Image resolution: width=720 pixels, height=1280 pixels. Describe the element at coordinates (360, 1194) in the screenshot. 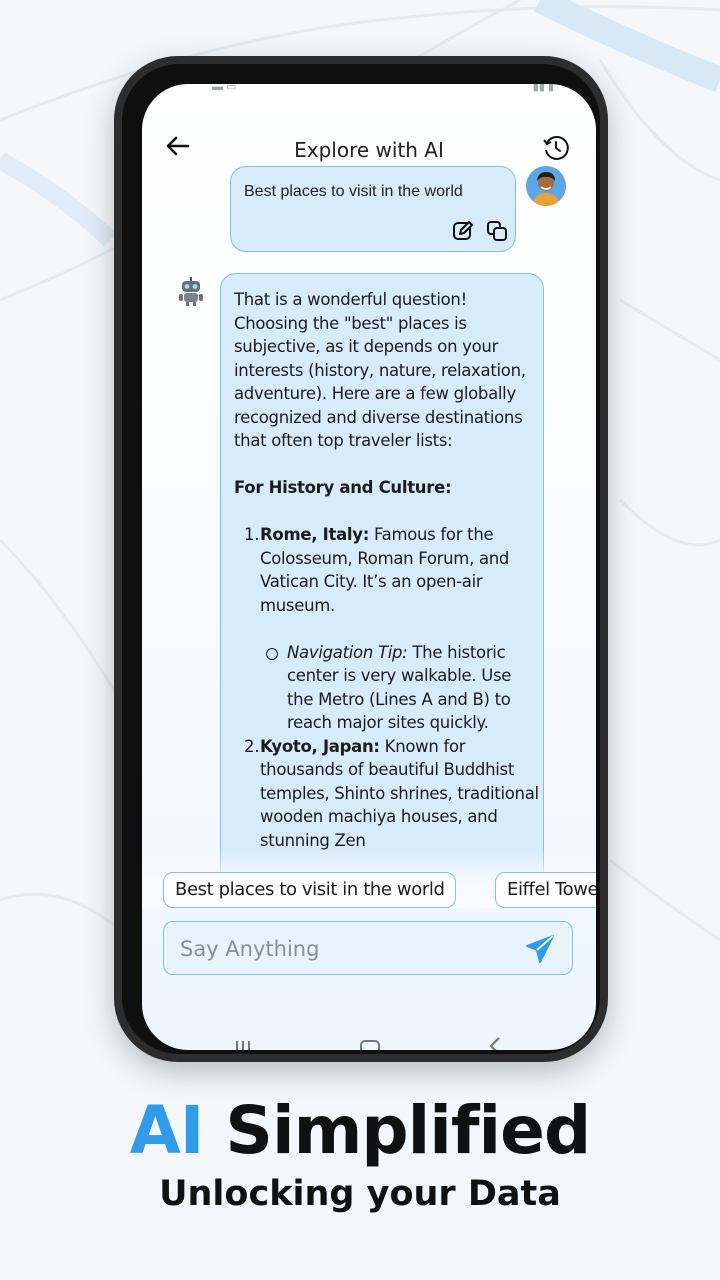

I see `promo-subline: Unlocking your Data` at that location.